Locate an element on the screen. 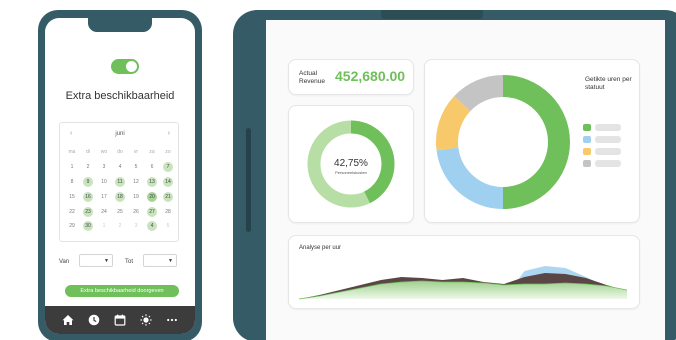  donut-chart is located at coordinates (503, 142).